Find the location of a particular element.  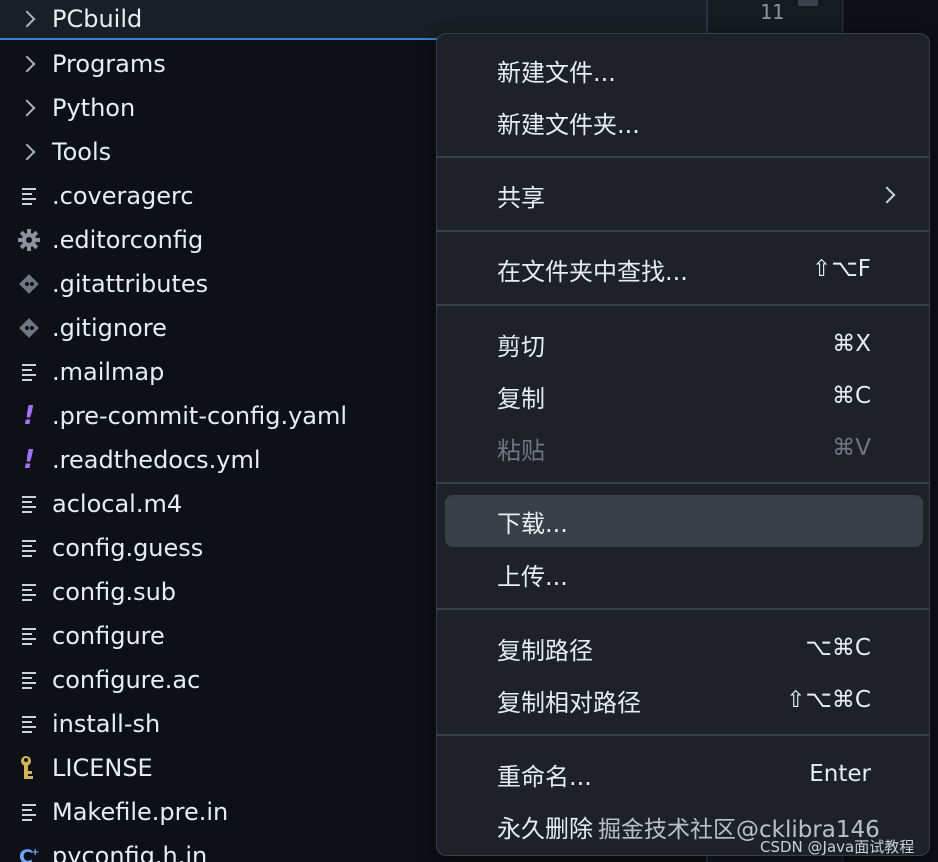

gear-icon is located at coordinates (29, 240).